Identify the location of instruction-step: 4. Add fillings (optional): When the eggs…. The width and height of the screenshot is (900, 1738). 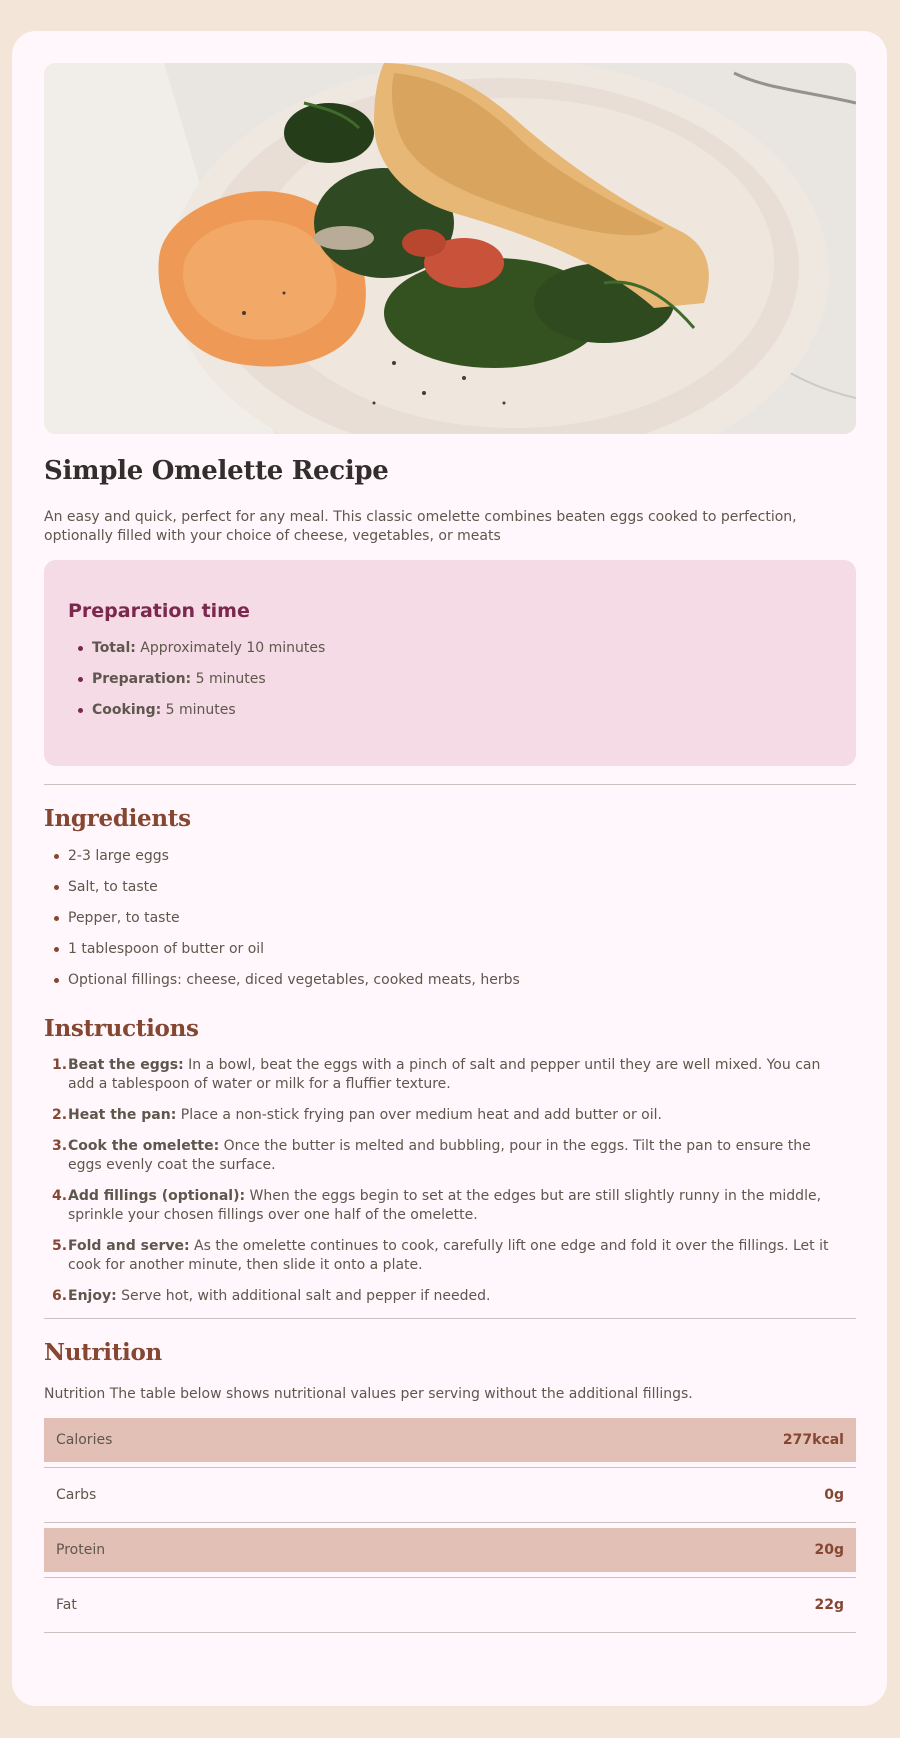
(454, 1206).